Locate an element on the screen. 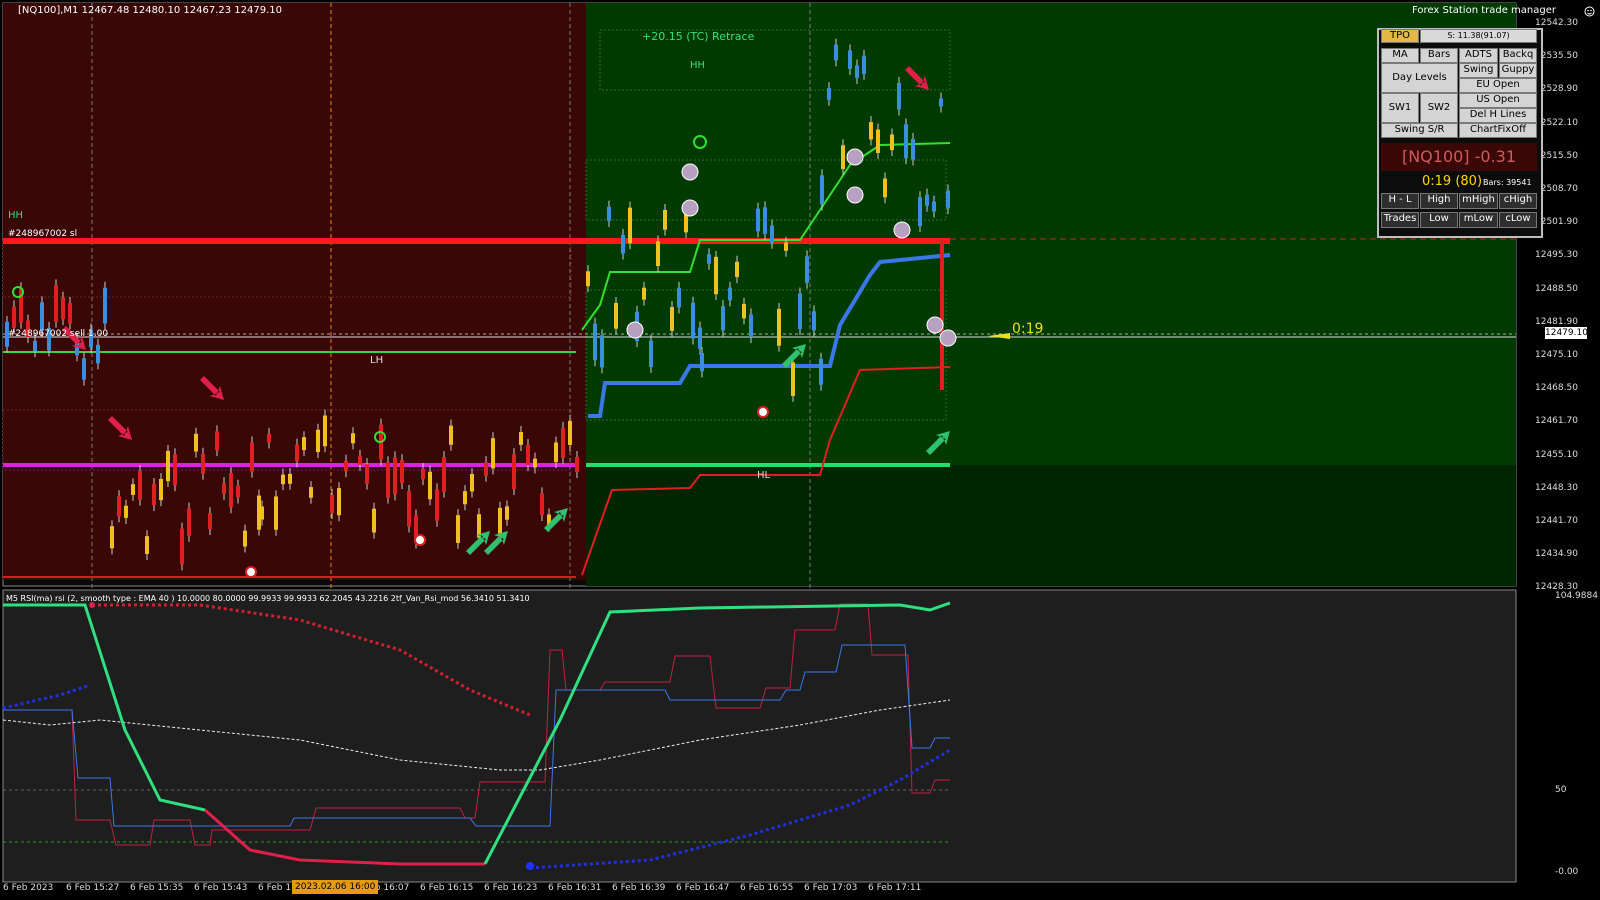 This screenshot has height=900, width=1600. bars-count: Bars: 39541 is located at coordinates (1507, 182).